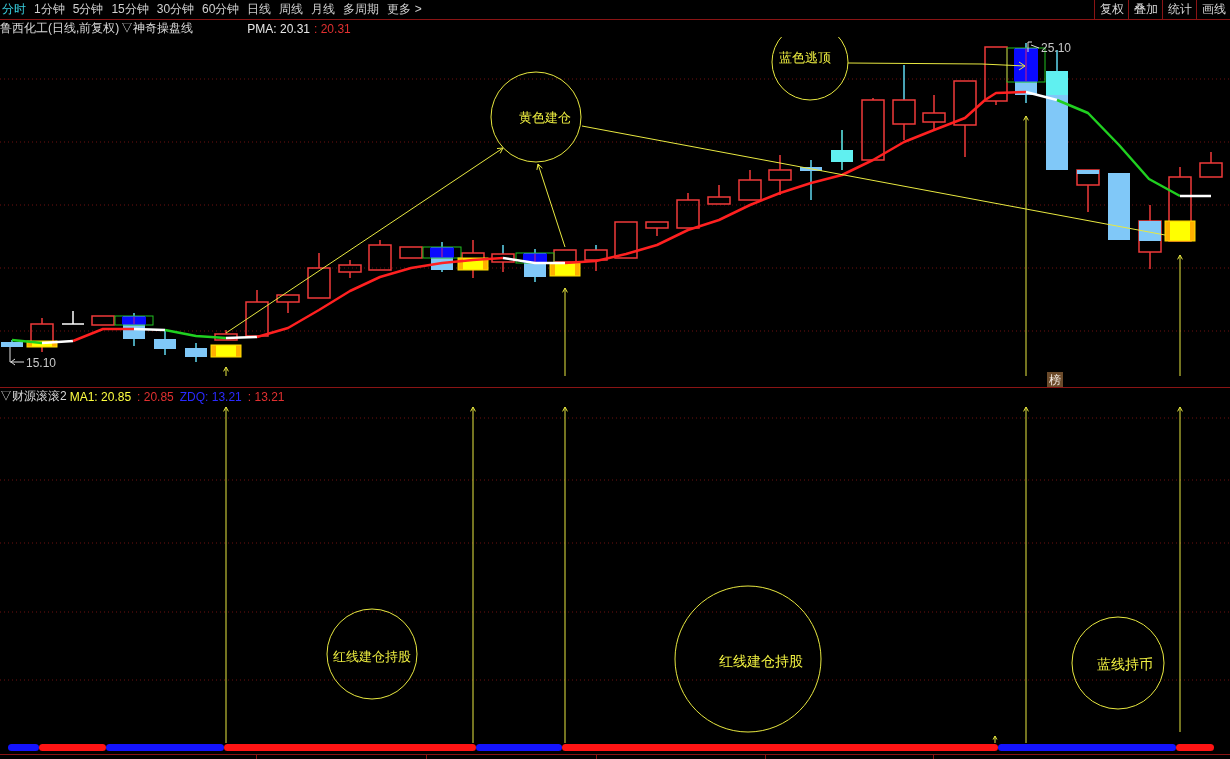  What do you see at coordinates (49, 9) in the screenshot?
I see `period-tab: 1分钟` at bounding box center [49, 9].